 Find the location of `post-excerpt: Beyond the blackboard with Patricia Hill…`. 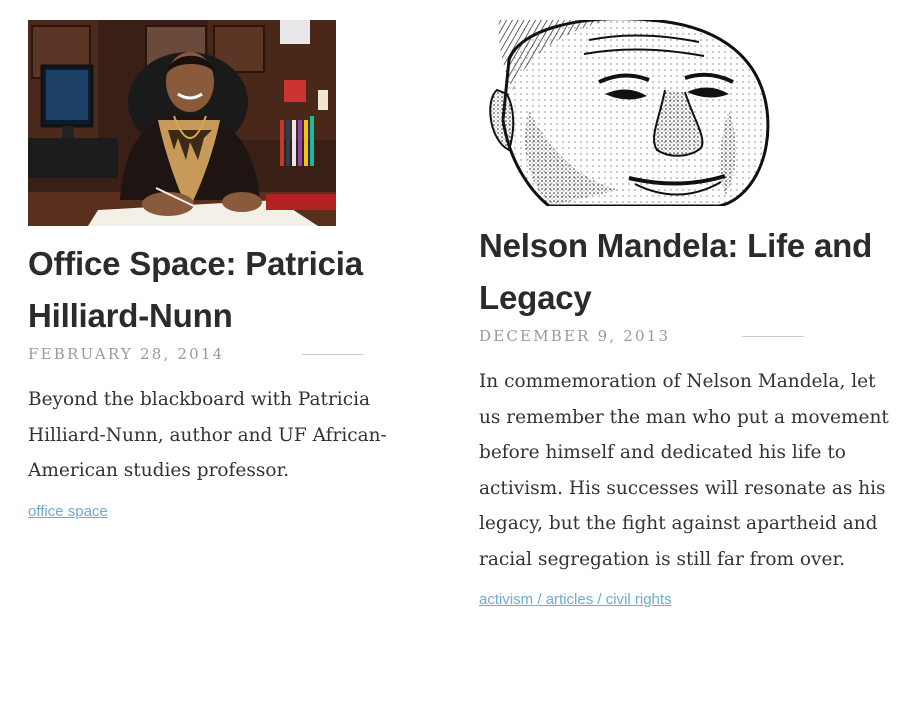

post-excerpt: Beyond the blackboard with Patricia Hill… is located at coordinates (207, 435).